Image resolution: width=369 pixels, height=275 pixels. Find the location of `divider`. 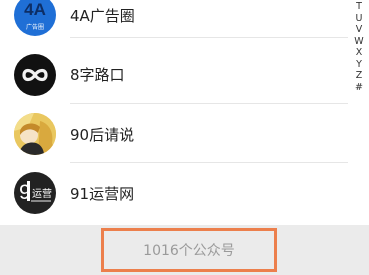

divider is located at coordinates (209, 37).